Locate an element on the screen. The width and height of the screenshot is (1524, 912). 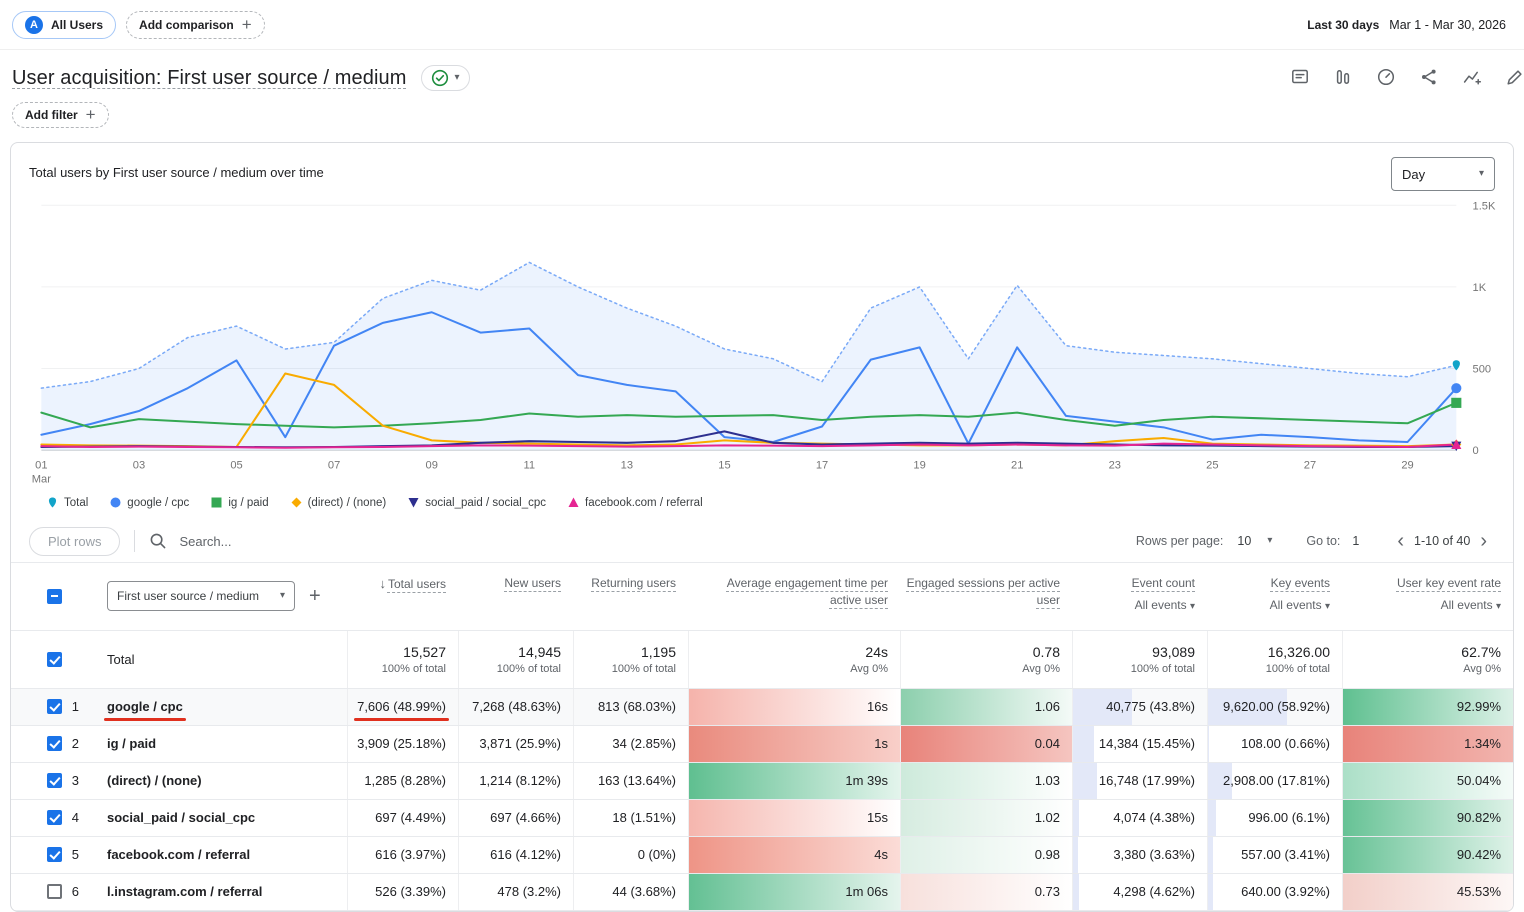
column-filter-key-events: All events ▾ is located at coordinates (1300, 605).